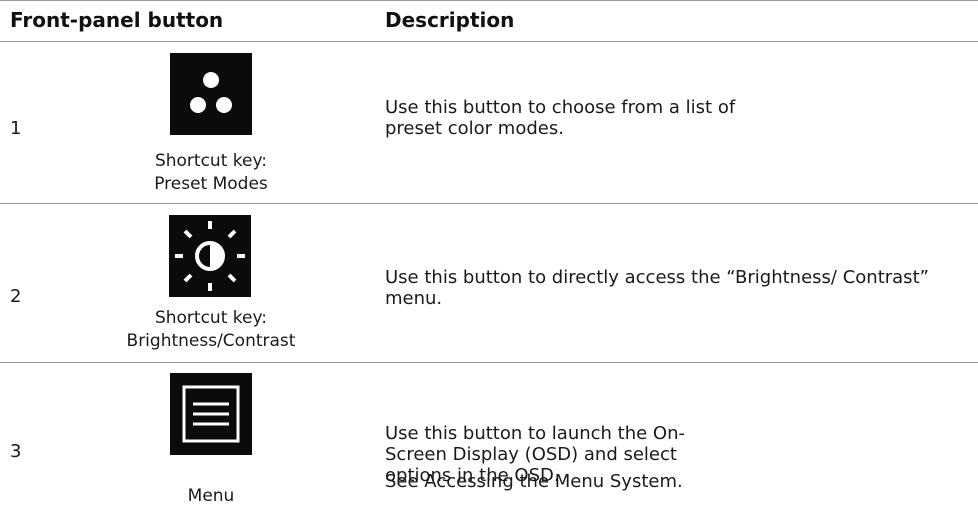  What do you see at coordinates (211, 184) in the screenshot?
I see `preset-modes-caption: Preset Modes` at bounding box center [211, 184].